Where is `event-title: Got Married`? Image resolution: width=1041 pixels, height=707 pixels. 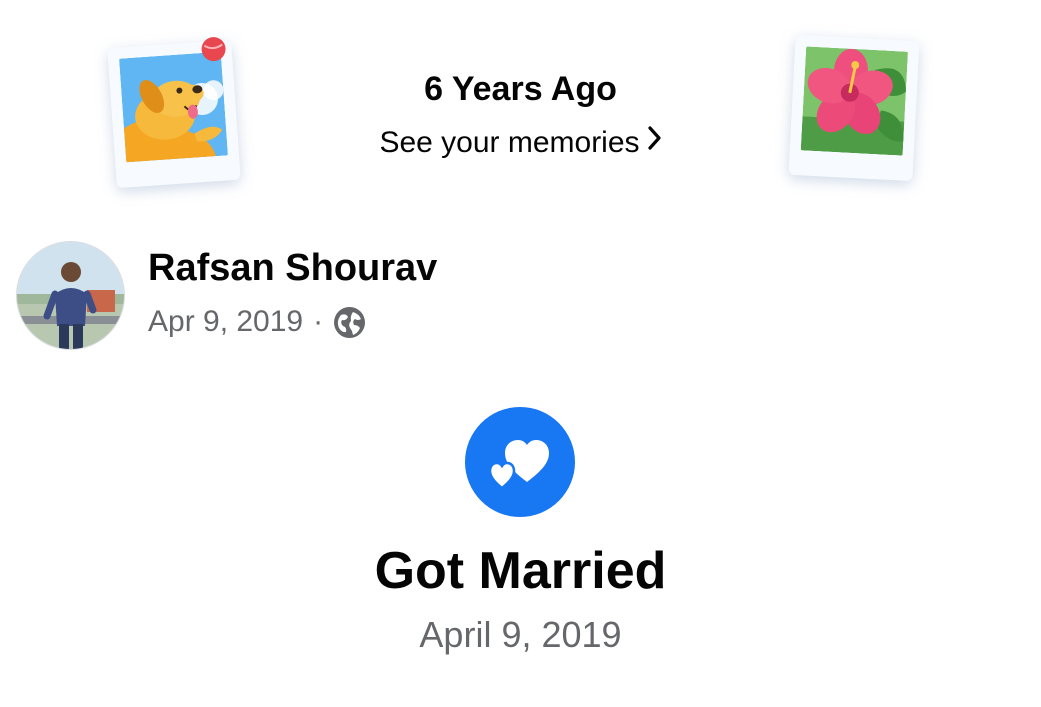 event-title: Got Married is located at coordinates (520, 571).